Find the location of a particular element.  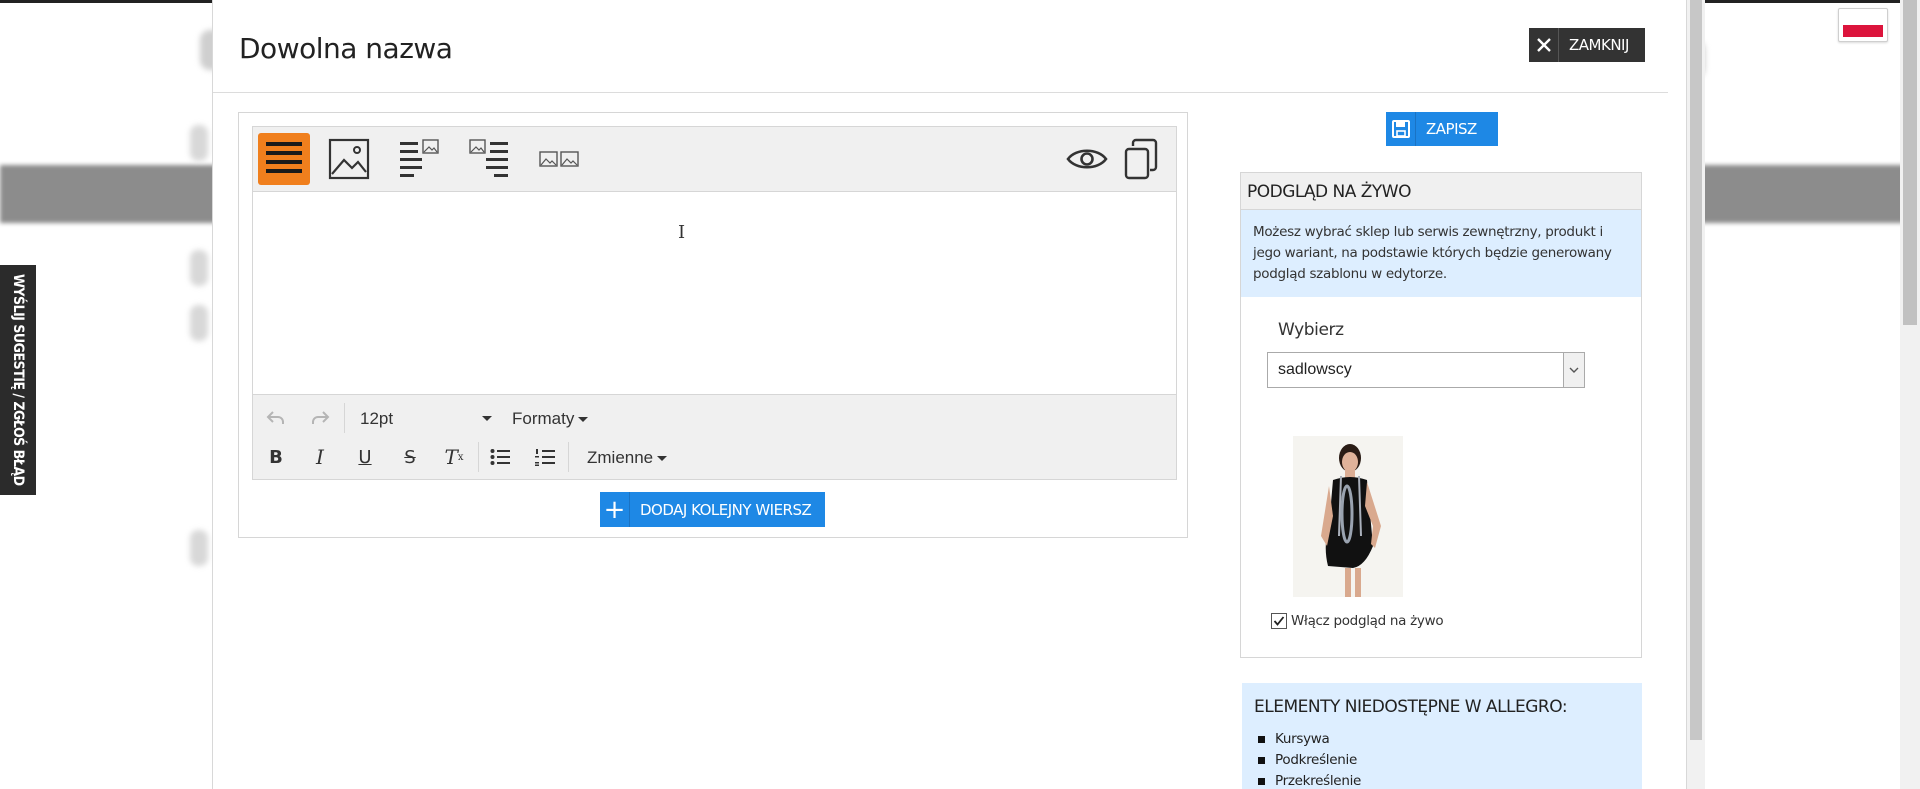

close-button-label: ZAMKNIJ is located at coordinates (1599, 45).